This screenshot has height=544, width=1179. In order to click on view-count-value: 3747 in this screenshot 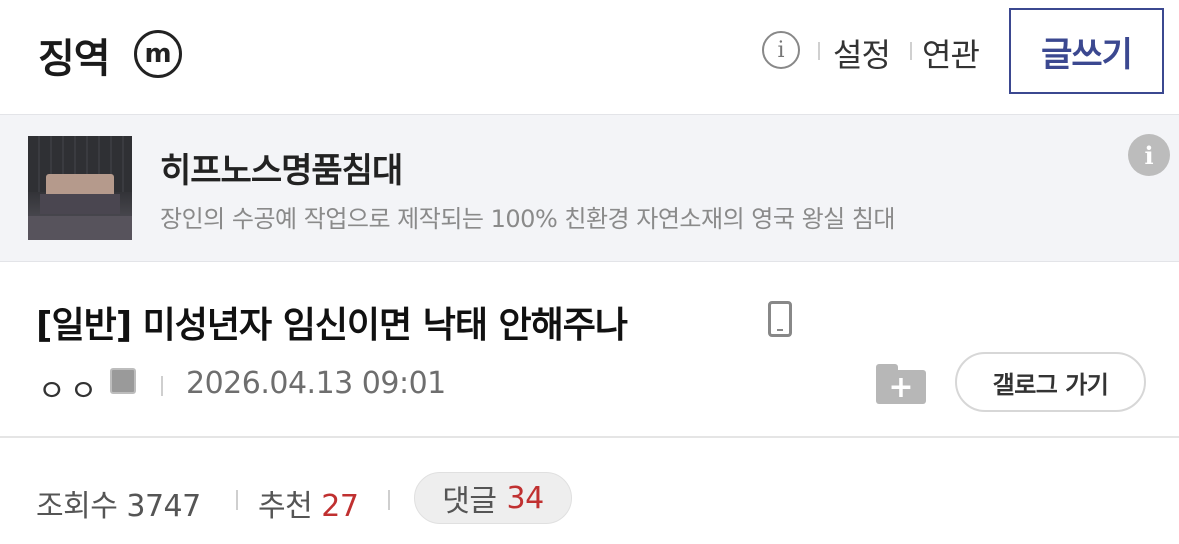, I will do `click(163, 506)`.